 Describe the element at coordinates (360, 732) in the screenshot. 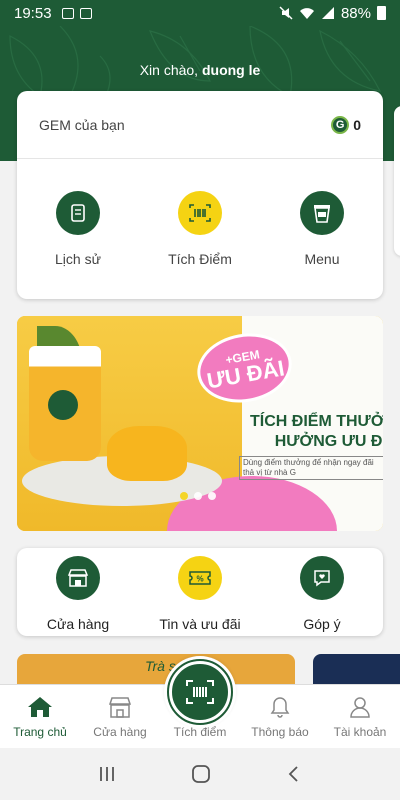

I see `nav-account-label: Tài khoản` at that location.